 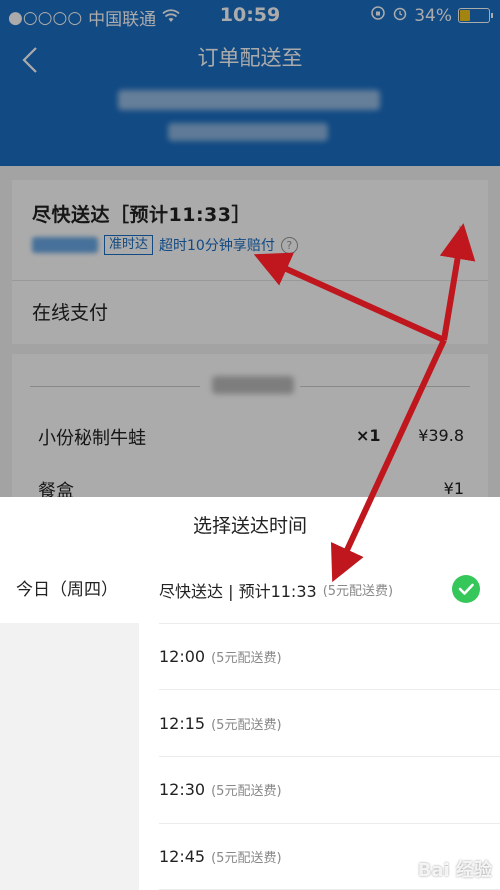 I want to click on time-slot: 12:30 (5元配送费), so click(x=329, y=790).